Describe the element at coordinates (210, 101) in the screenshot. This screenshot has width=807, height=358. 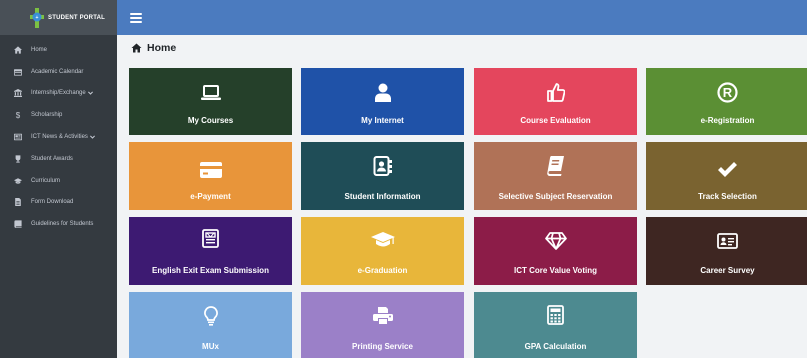
I see `tile-my-courses: My Courses` at that location.